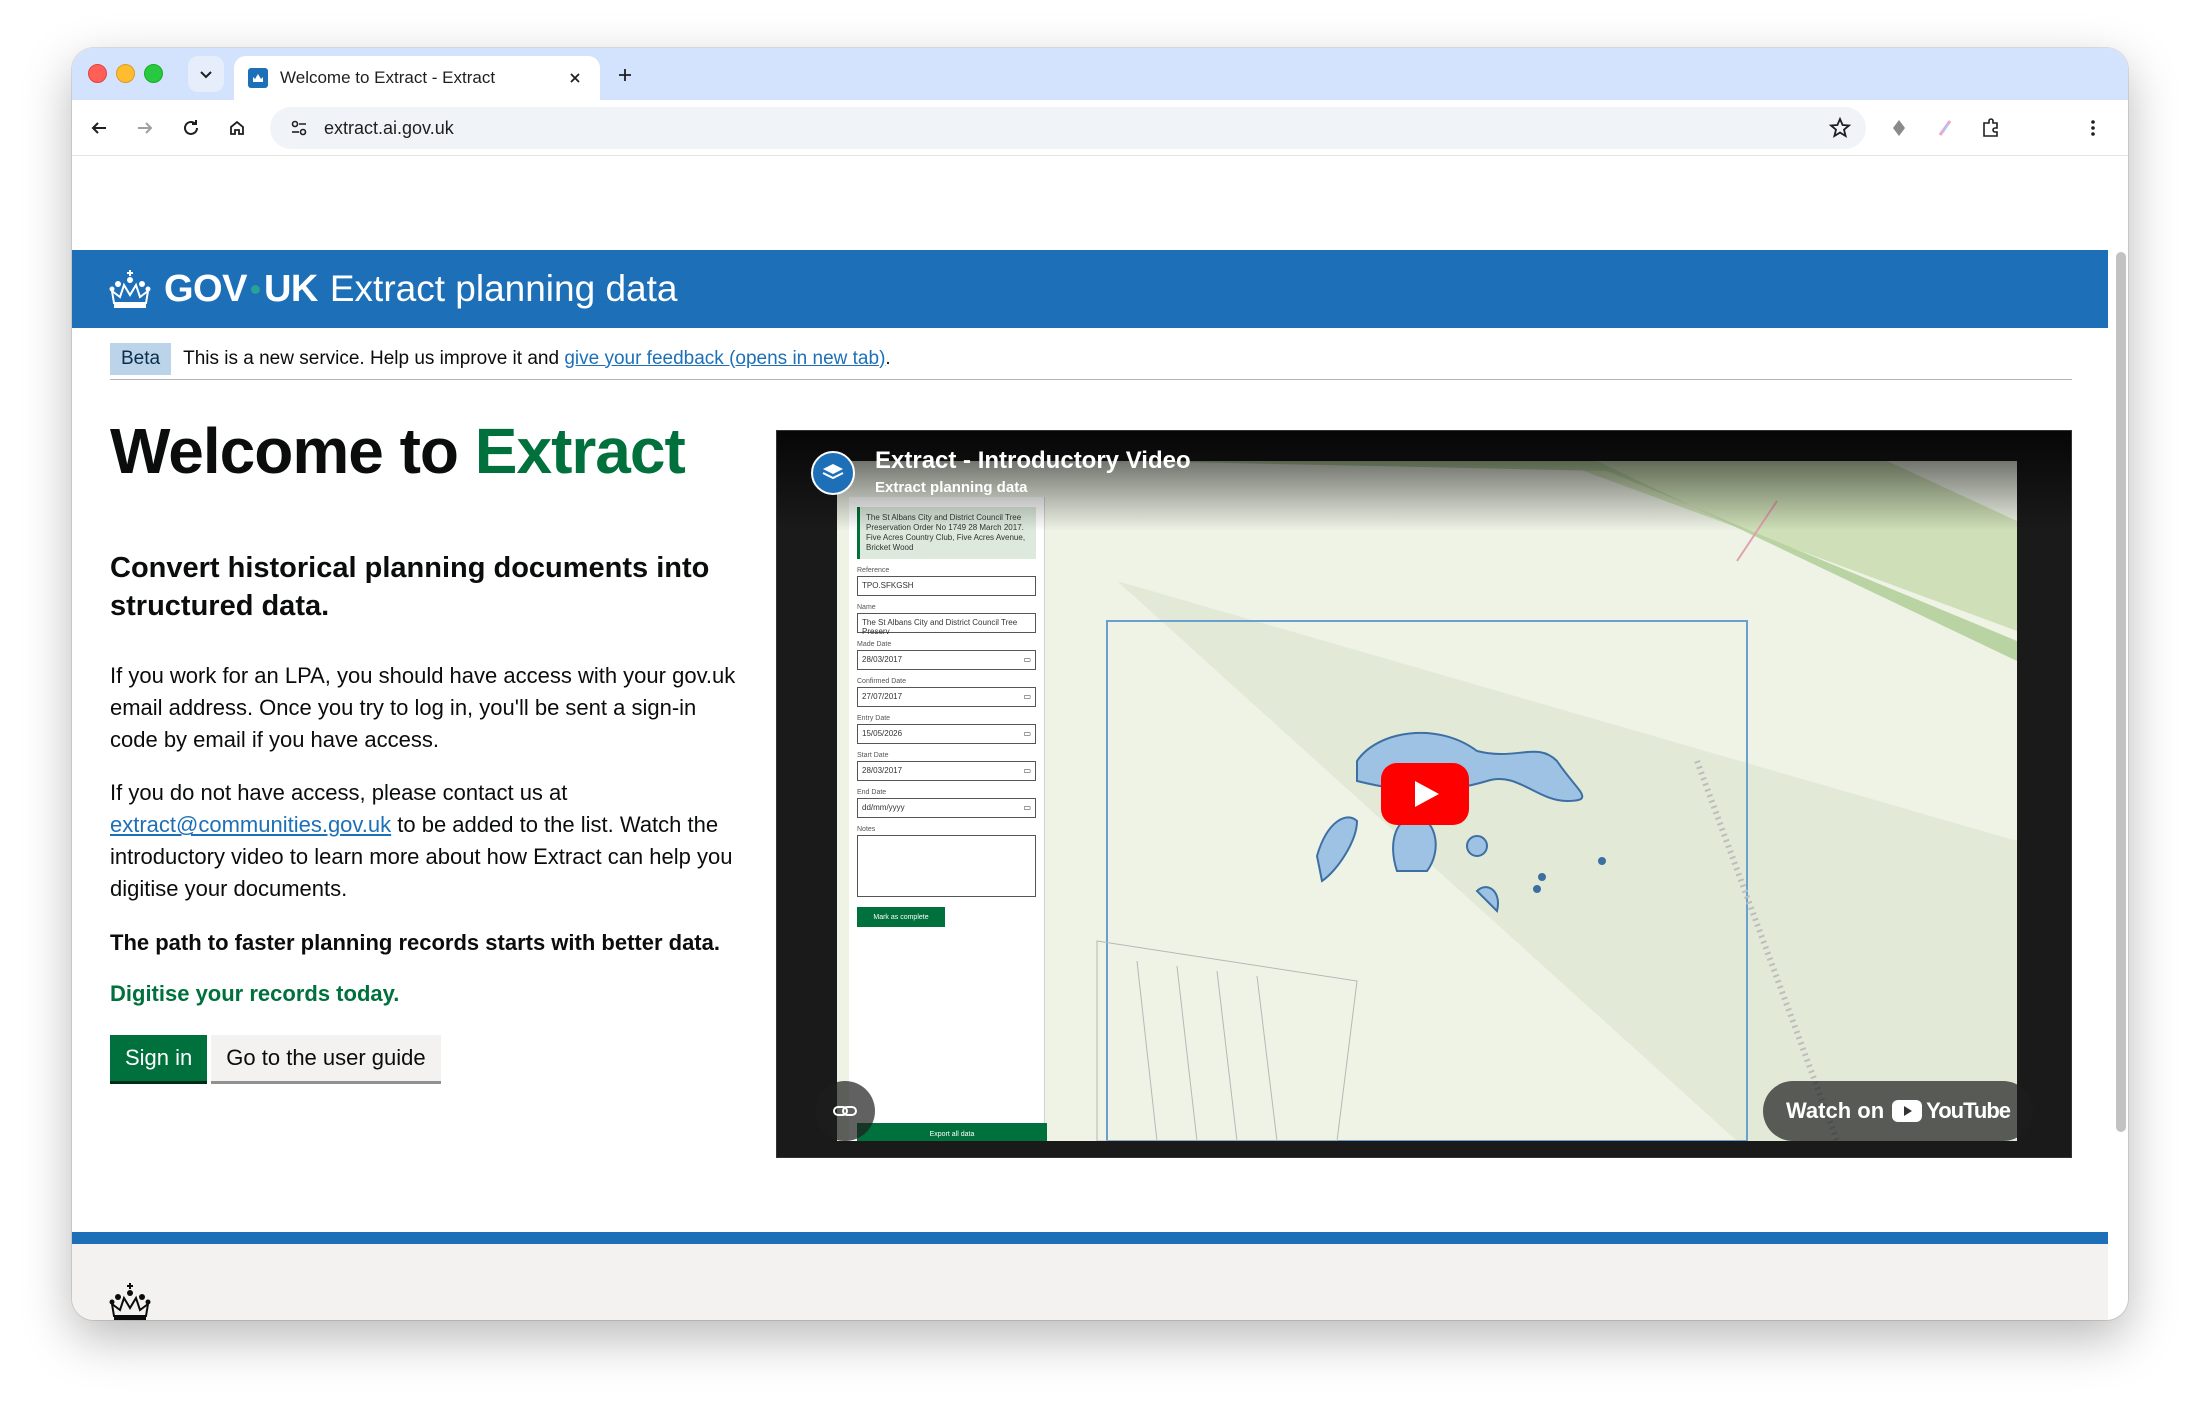  I want to click on feedback-link: give your feedback (opens in new tab), so click(724, 358).